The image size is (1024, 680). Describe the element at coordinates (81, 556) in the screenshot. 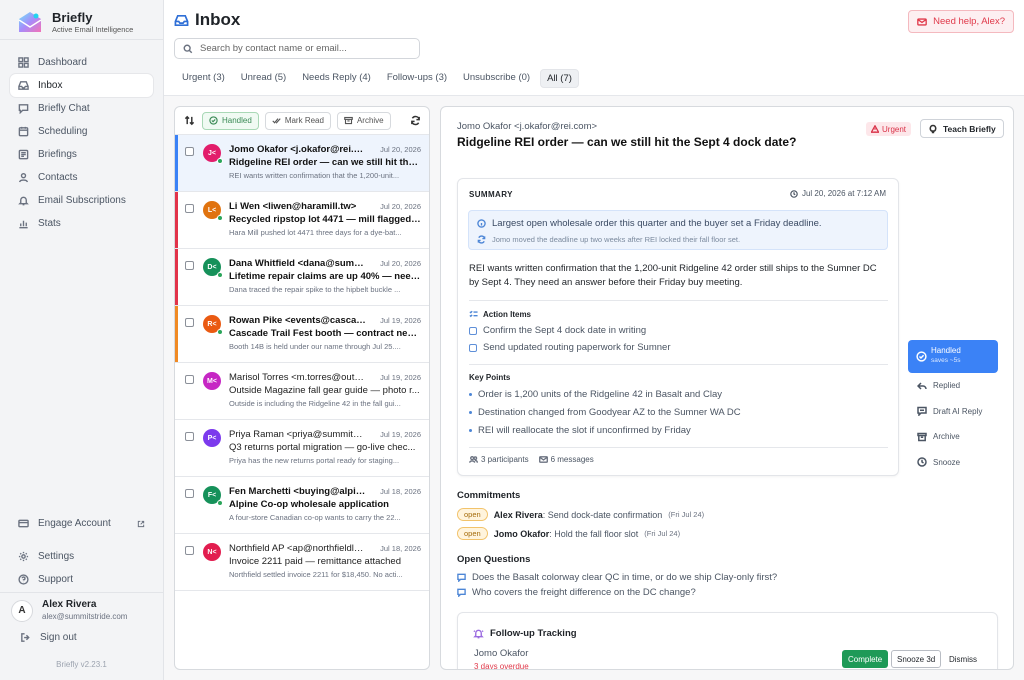

I see `sidebar-item-settings: Settings` at that location.